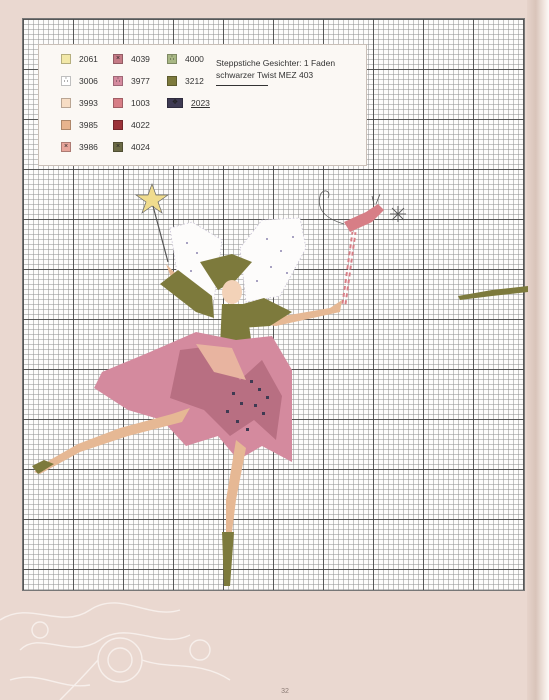 The width and height of the screenshot is (549, 700). What do you see at coordinates (140, 103) in the screenshot?
I see `color-code: 1003` at bounding box center [140, 103].